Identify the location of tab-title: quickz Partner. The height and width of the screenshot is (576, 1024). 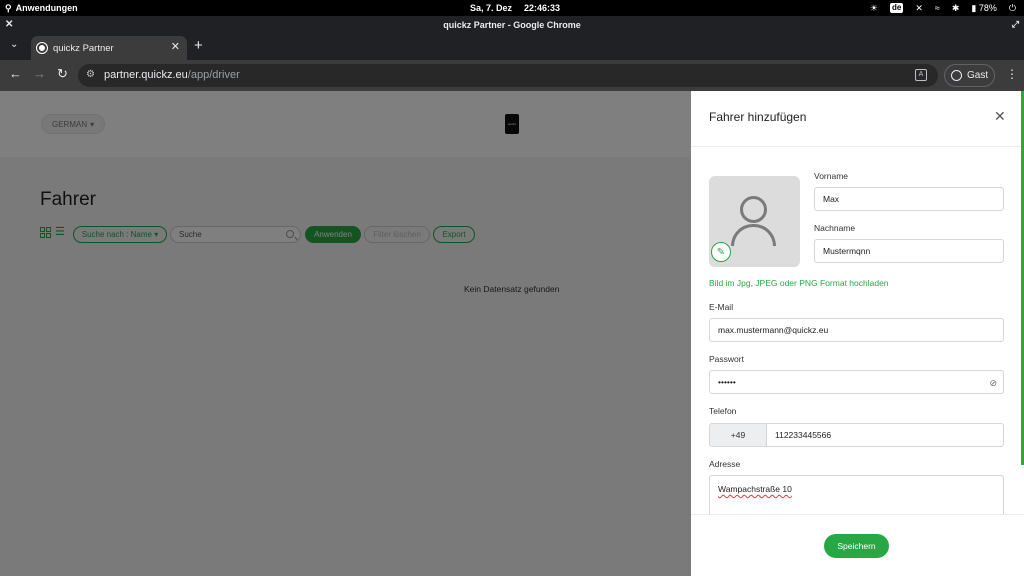
(83, 48).